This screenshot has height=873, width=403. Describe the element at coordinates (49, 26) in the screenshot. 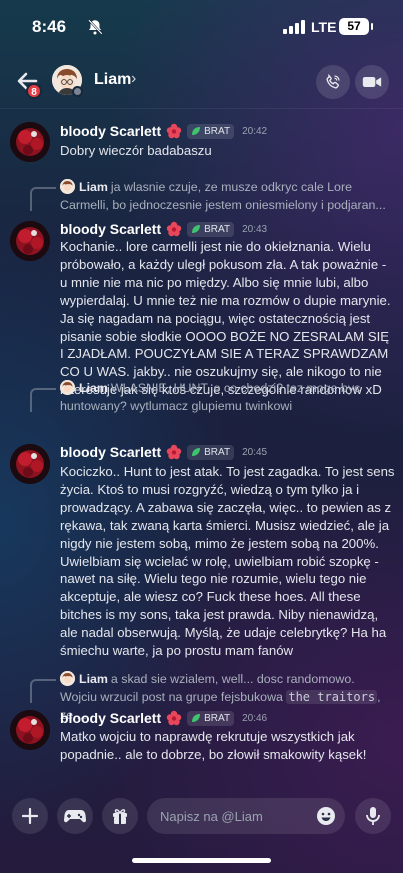

I see `status-time: 8:46` at that location.